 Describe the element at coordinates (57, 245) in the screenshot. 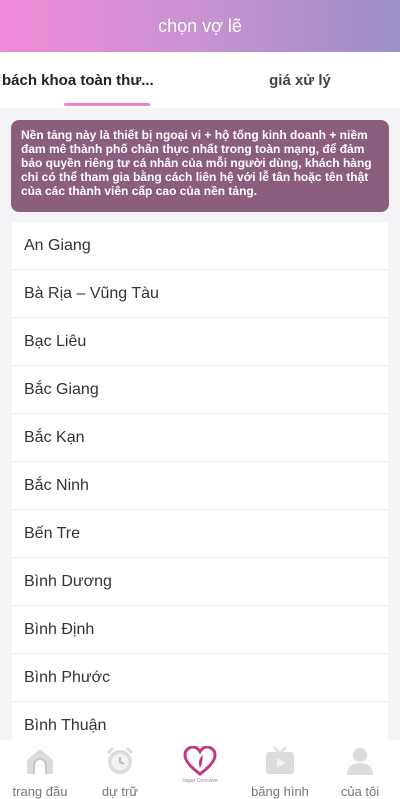

I see `list-item-label: An Giang` at that location.